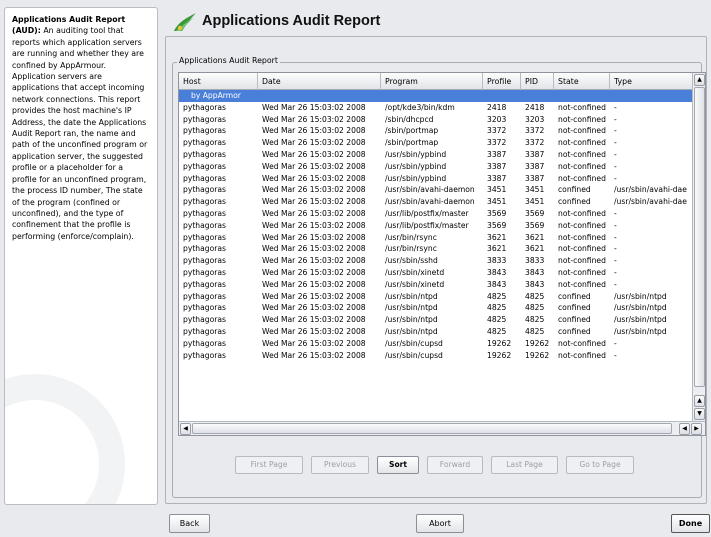 This screenshot has height=537, width=711. Describe the element at coordinates (340, 465) in the screenshot. I see `previous-button: Previous` at that location.